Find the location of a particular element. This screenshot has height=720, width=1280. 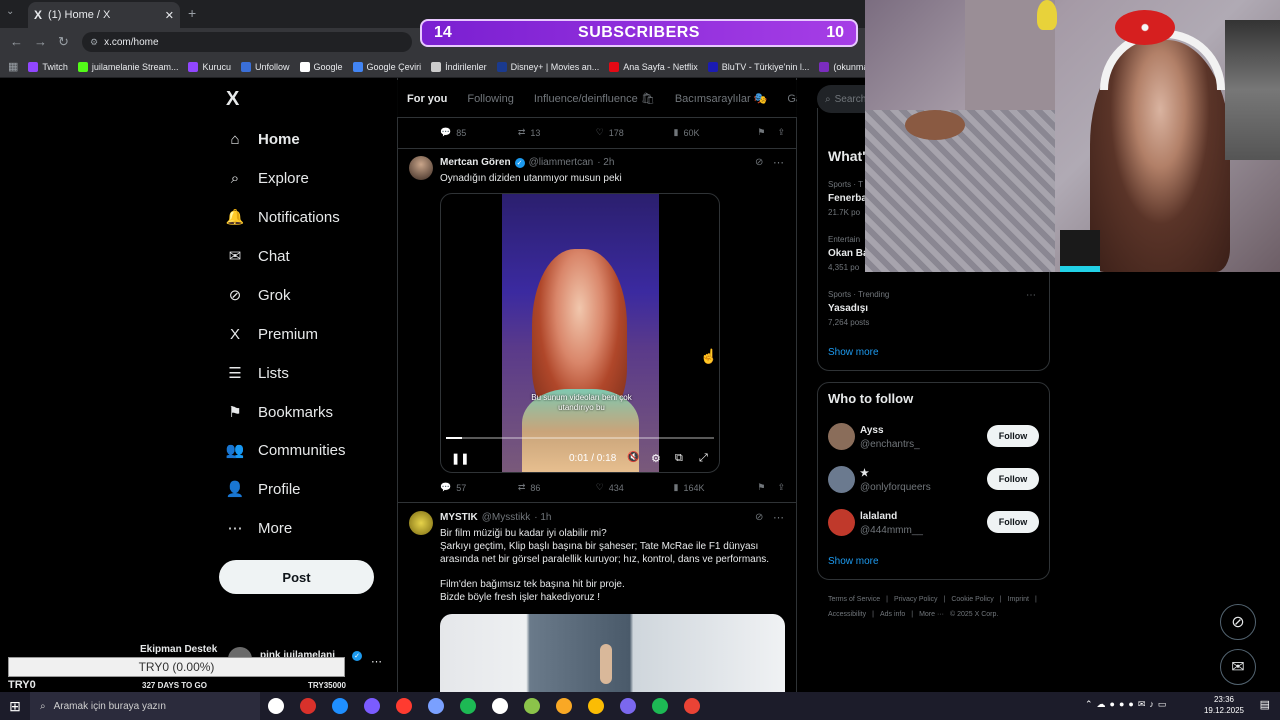

views-button: ▮ 164K is located at coordinates (716, 487).